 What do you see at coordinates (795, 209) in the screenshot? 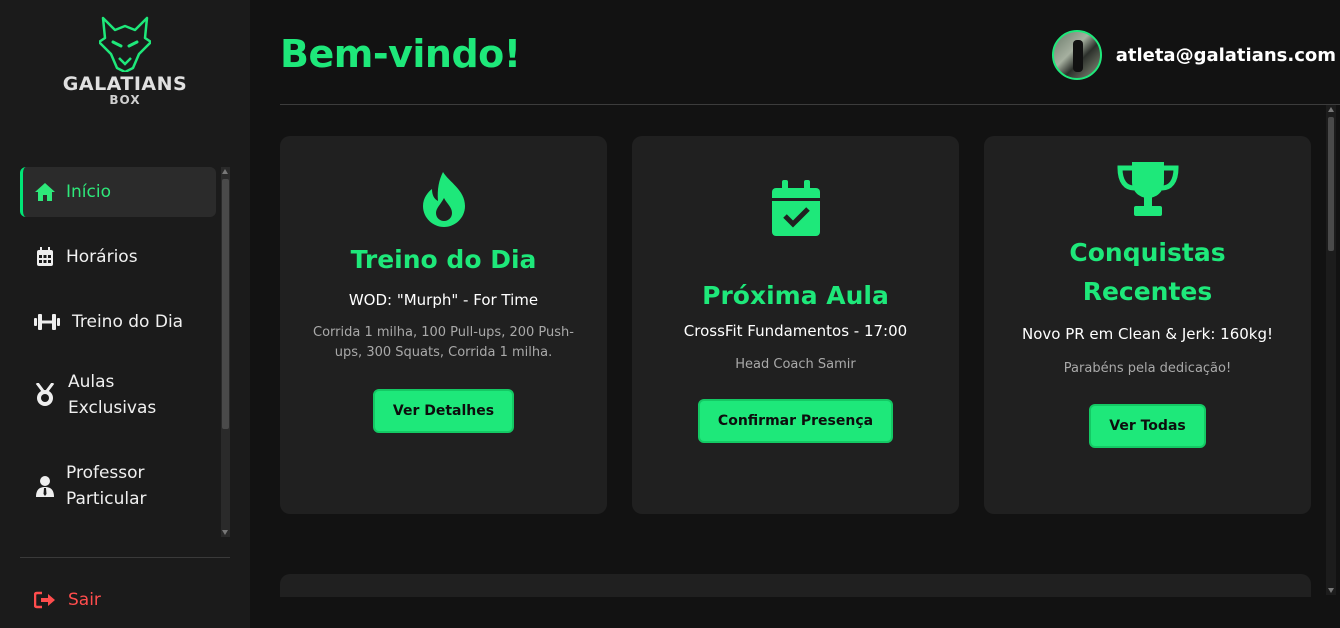
I see `calendar-check-icon` at bounding box center [795, 209].